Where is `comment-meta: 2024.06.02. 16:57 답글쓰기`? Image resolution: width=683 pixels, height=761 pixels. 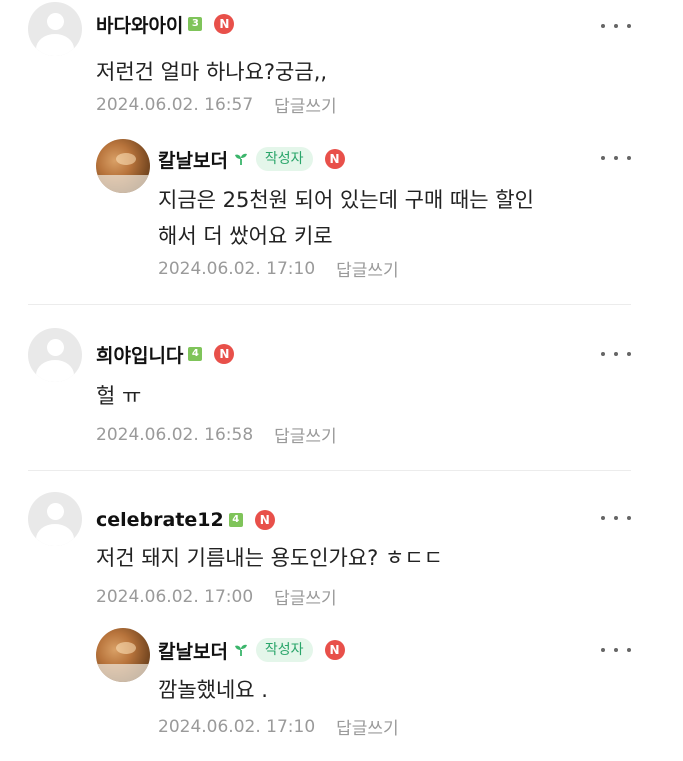
comment-meta: 2024.06.02. 16:57 답글쓰기 is located at coordinates (216, 105).